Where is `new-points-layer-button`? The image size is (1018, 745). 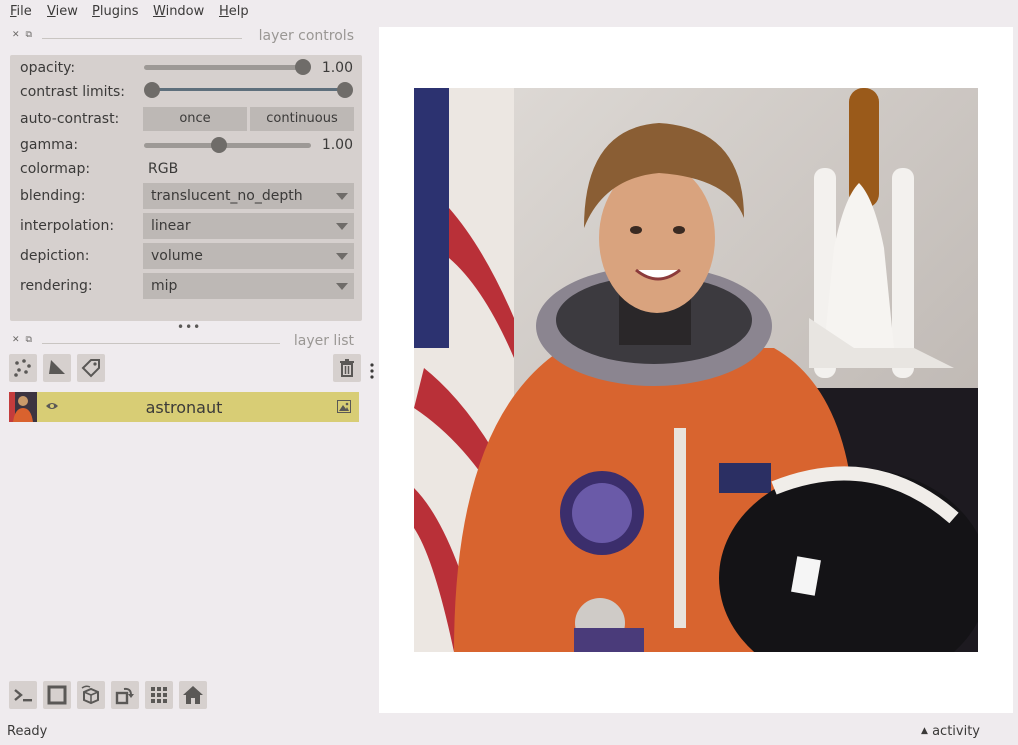 new-points-layer-button is located at coordinates (23, 368).